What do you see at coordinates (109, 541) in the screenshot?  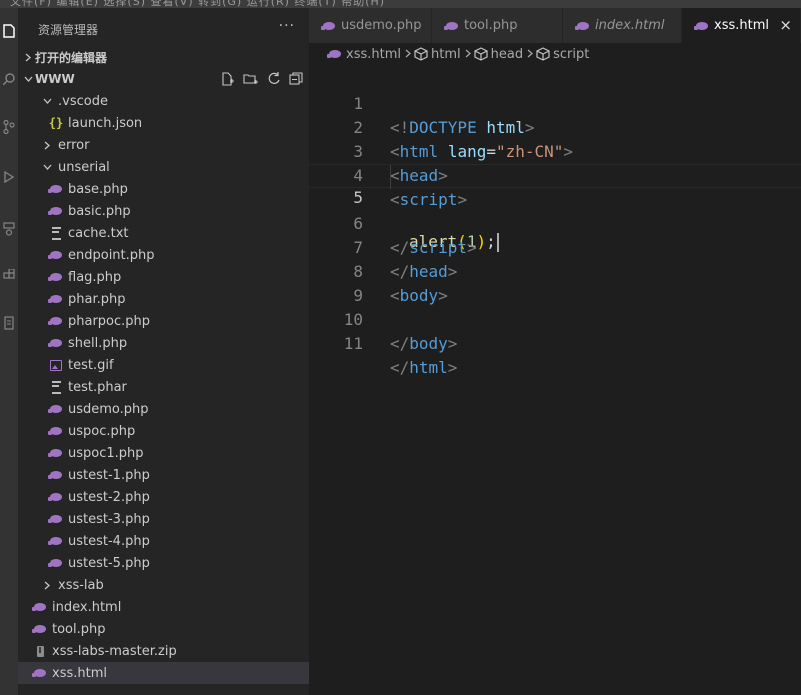 I see `item-label: ustest-4.php` at bounding box center [109, 541].